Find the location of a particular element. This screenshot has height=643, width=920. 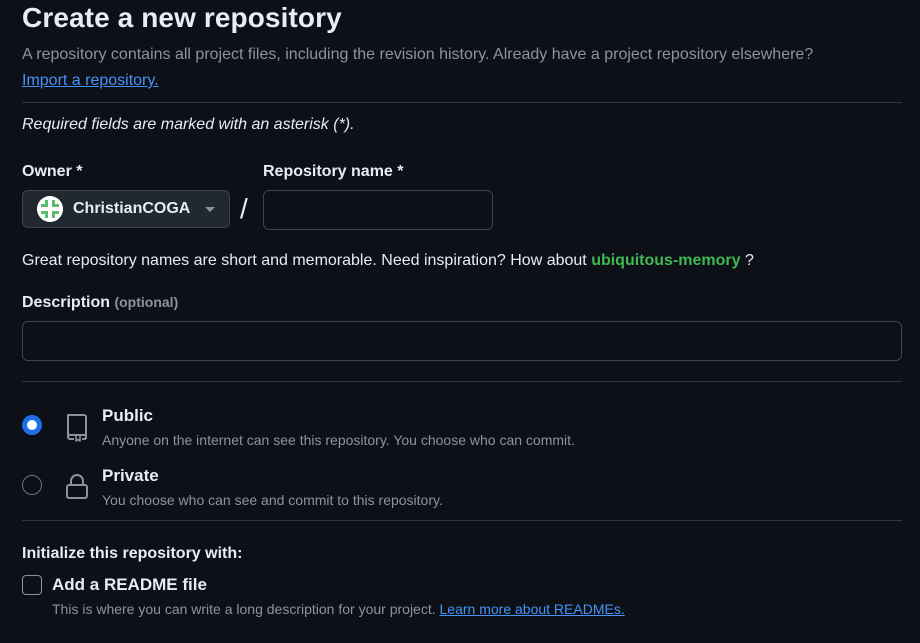

owner-dropdown: ChristianCOGA is located at coordinates (126, 209).